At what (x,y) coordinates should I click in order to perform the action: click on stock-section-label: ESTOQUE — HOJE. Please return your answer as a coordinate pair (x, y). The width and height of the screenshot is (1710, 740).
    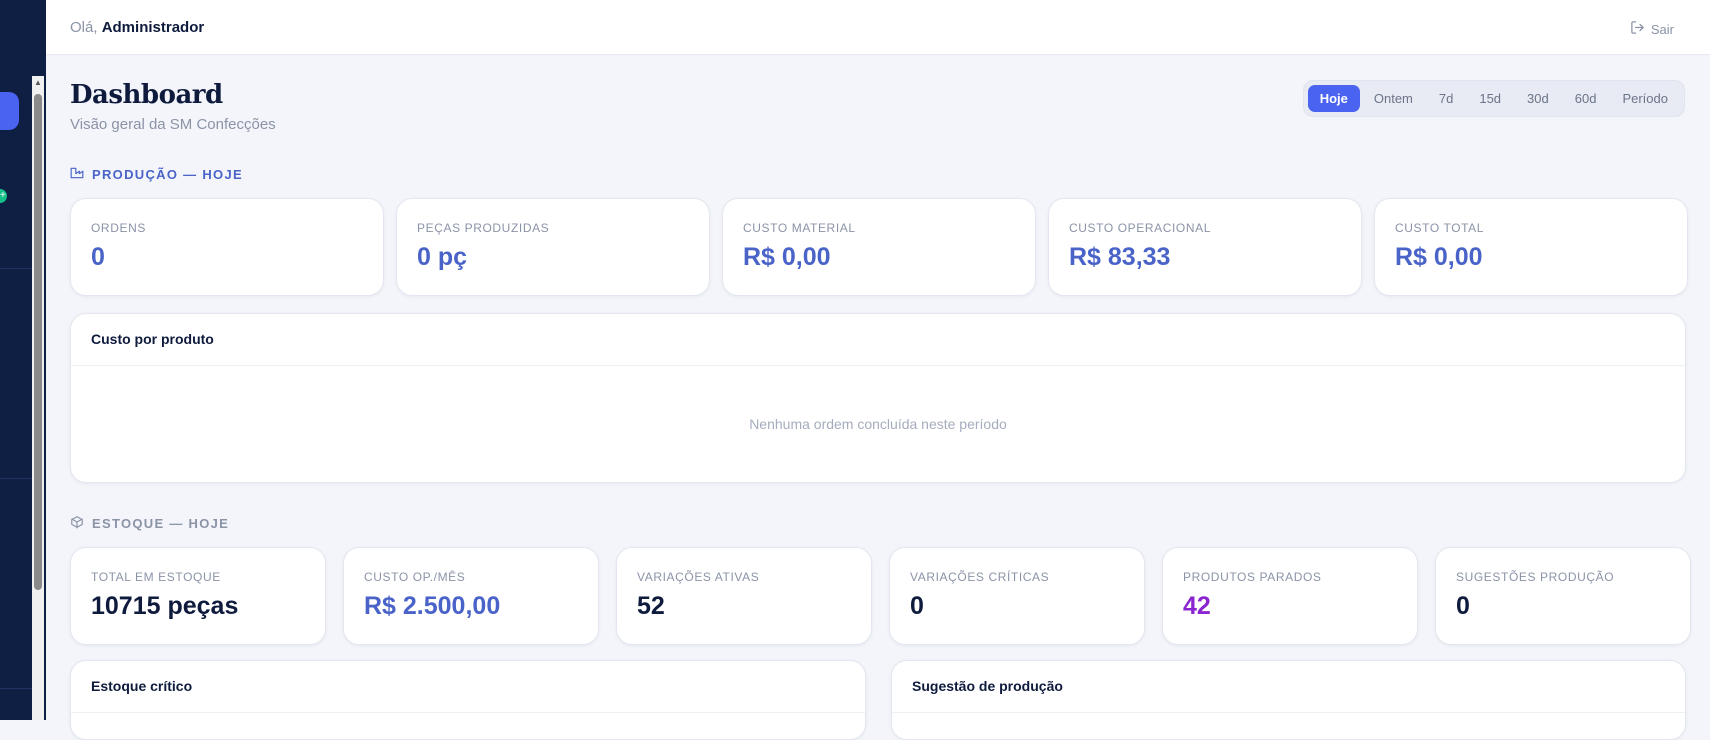
    Looking at the image, I should click on (149, 523).